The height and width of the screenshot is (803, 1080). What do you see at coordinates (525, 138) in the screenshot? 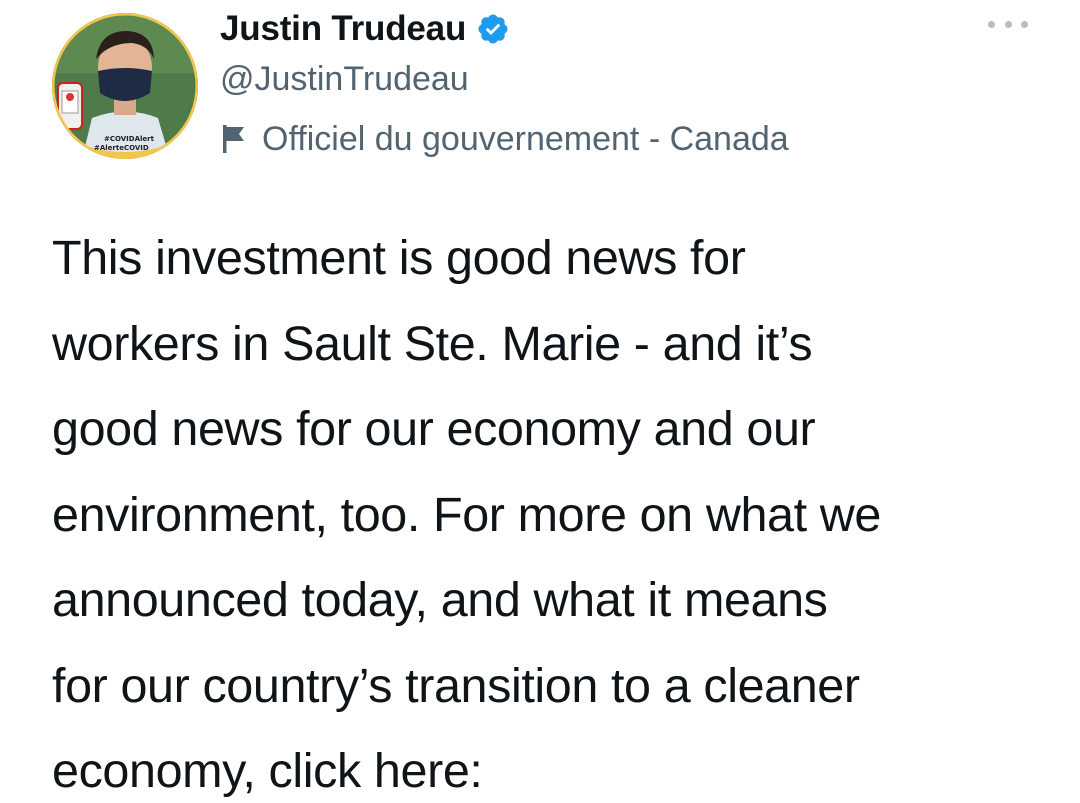
I see `government-label-text: Officiel du gouvernement - Canada` at bounding box center [525, 138].